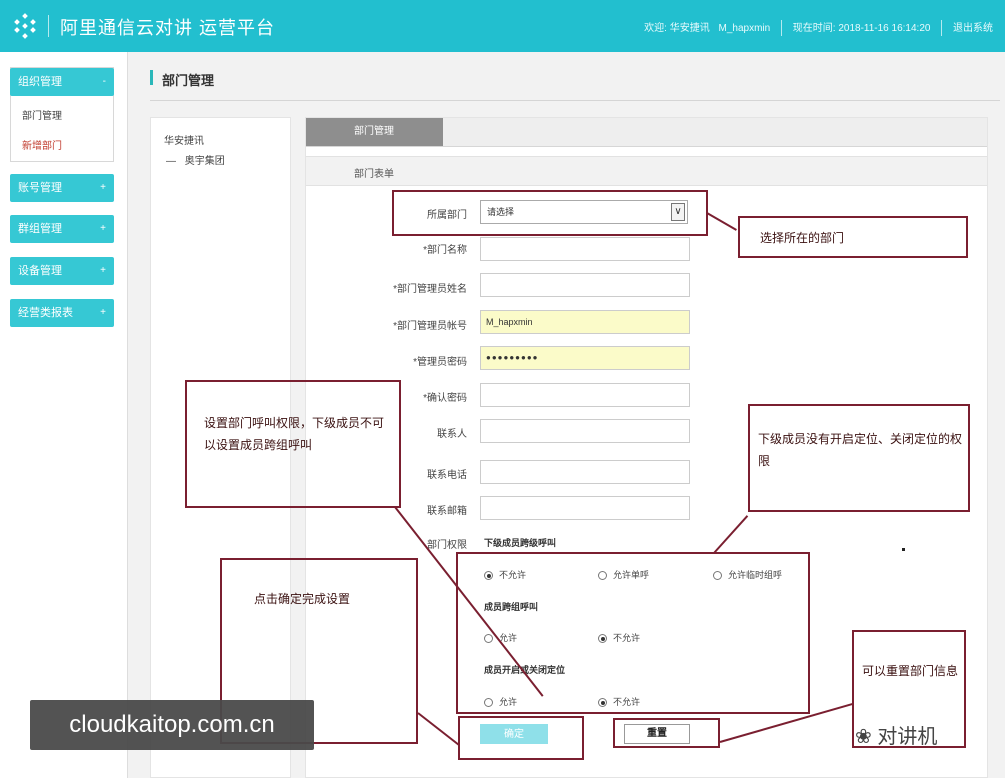  What do you see at coordinates (171, 161) in the screenshot?
I see `tree-branch-icon: —` at bounding box center [171, 161].